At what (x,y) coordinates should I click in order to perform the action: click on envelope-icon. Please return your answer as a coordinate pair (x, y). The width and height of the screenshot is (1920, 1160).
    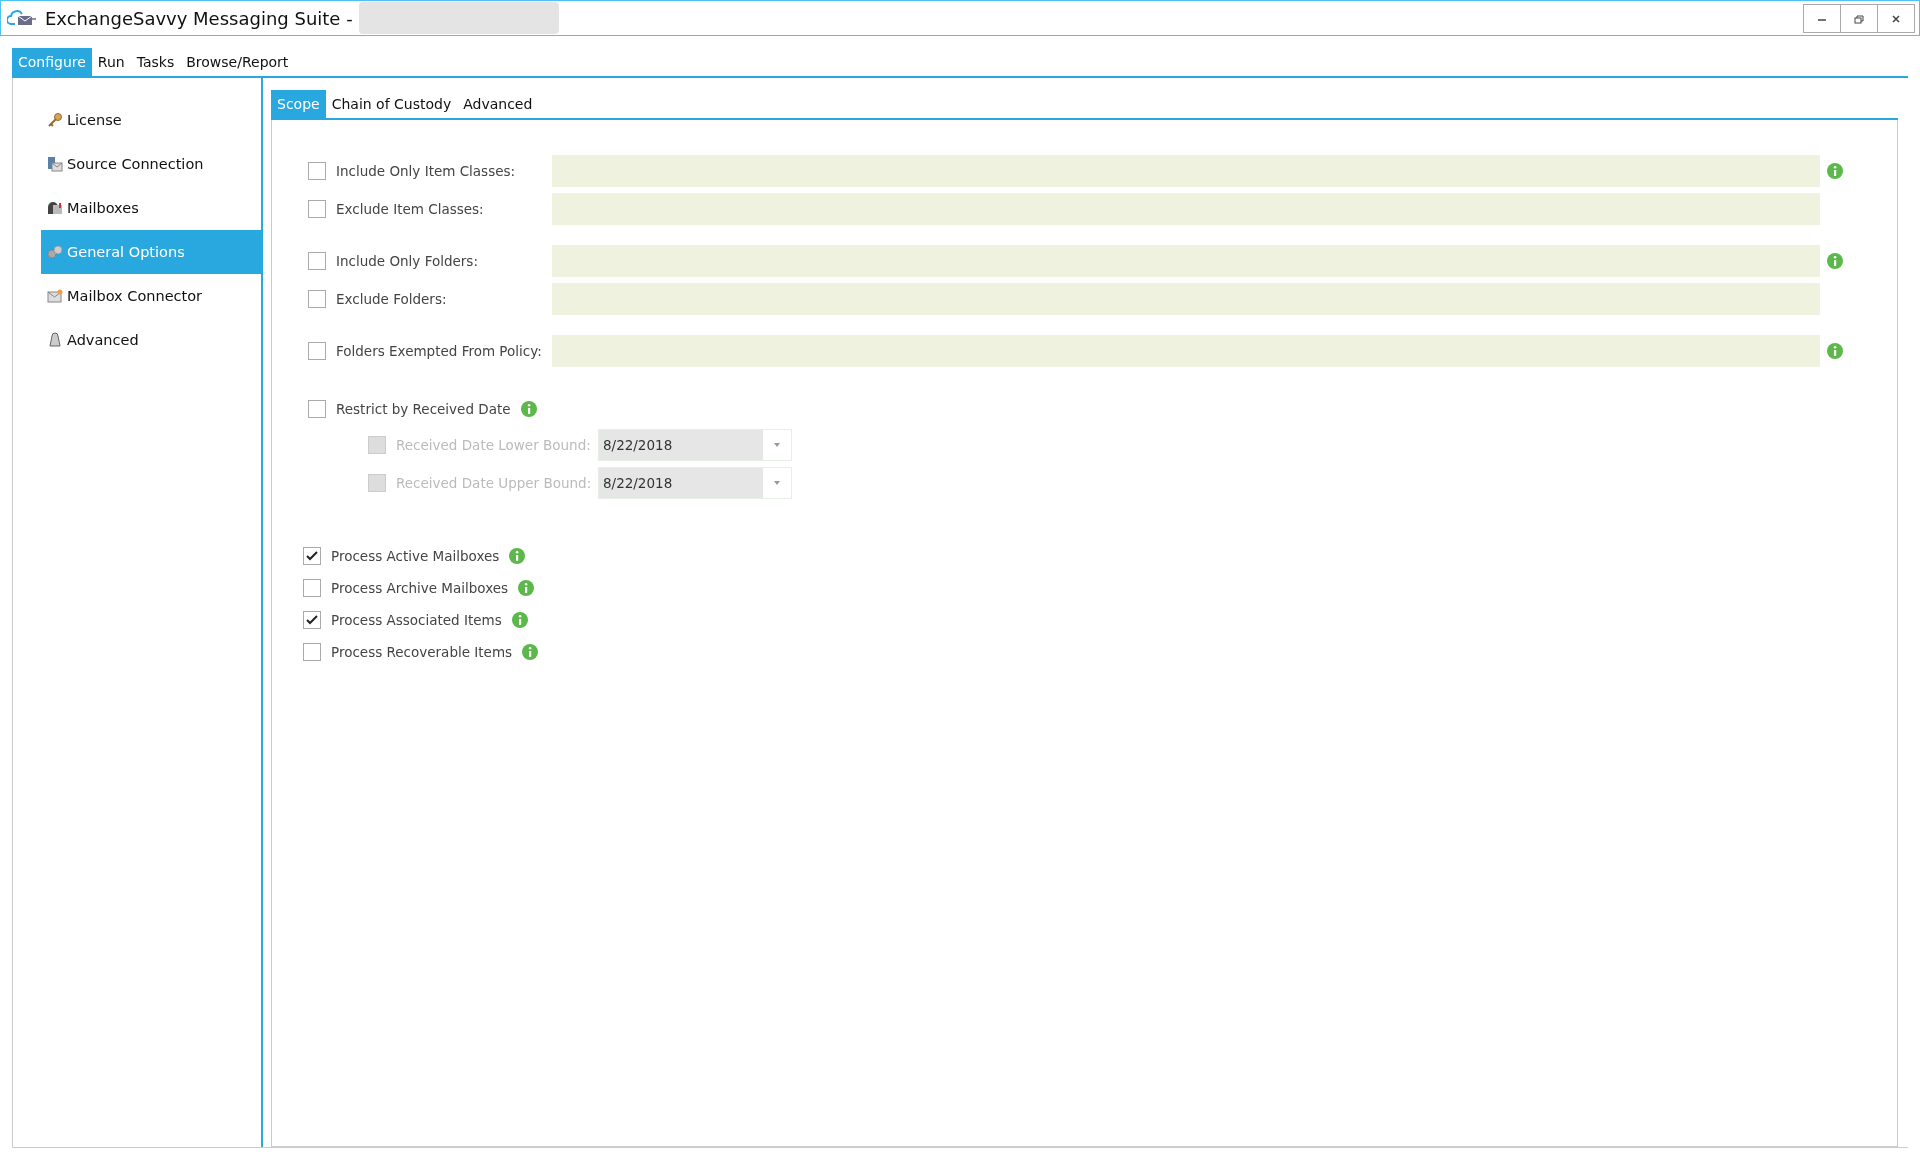
    Looking at the image, I should click on (55, 296).